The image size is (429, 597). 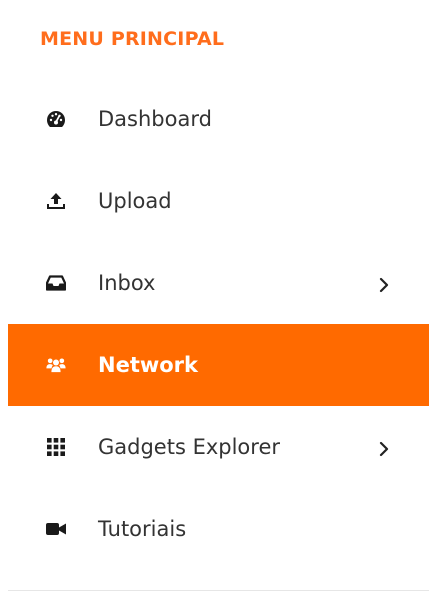 What do you see at coordinates (56, 119) in the screenshot?
I see `dashboard-icon` at bounding box center [56, 119].